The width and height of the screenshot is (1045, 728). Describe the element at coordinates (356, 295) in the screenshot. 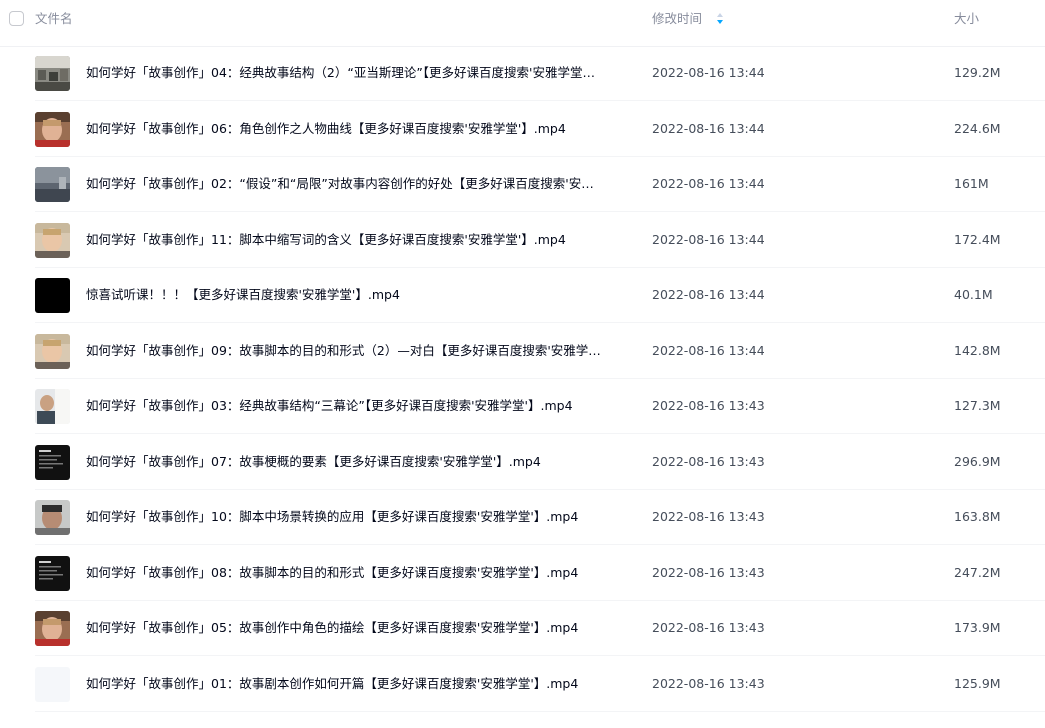

I see `file-name: 惊喜试听课！！！【更多好课百度搜索'安雅学堂'】.mp4` at that location.